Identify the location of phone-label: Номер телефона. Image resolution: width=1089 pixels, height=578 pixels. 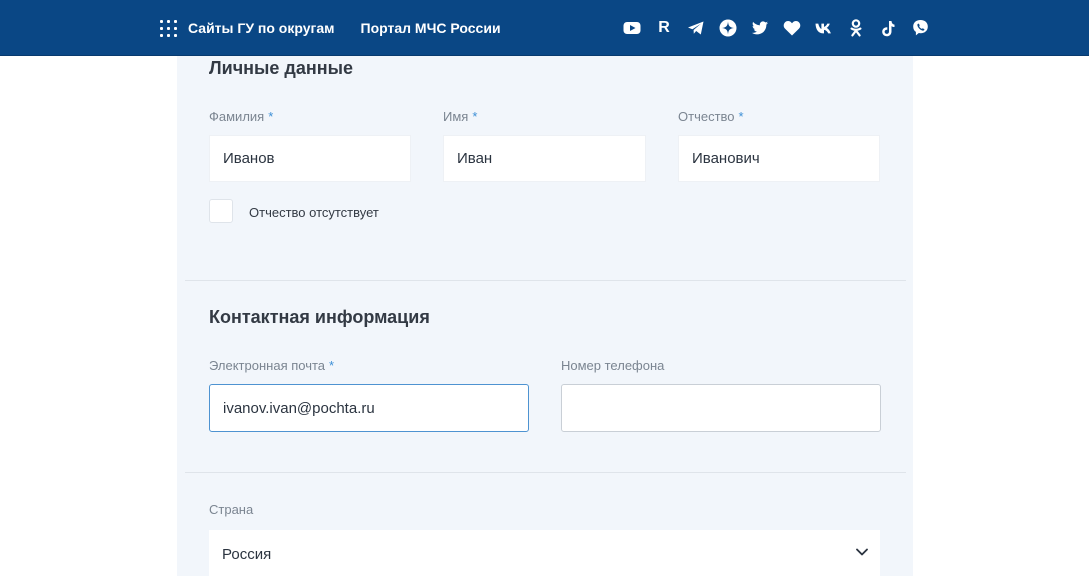
(613, 365).